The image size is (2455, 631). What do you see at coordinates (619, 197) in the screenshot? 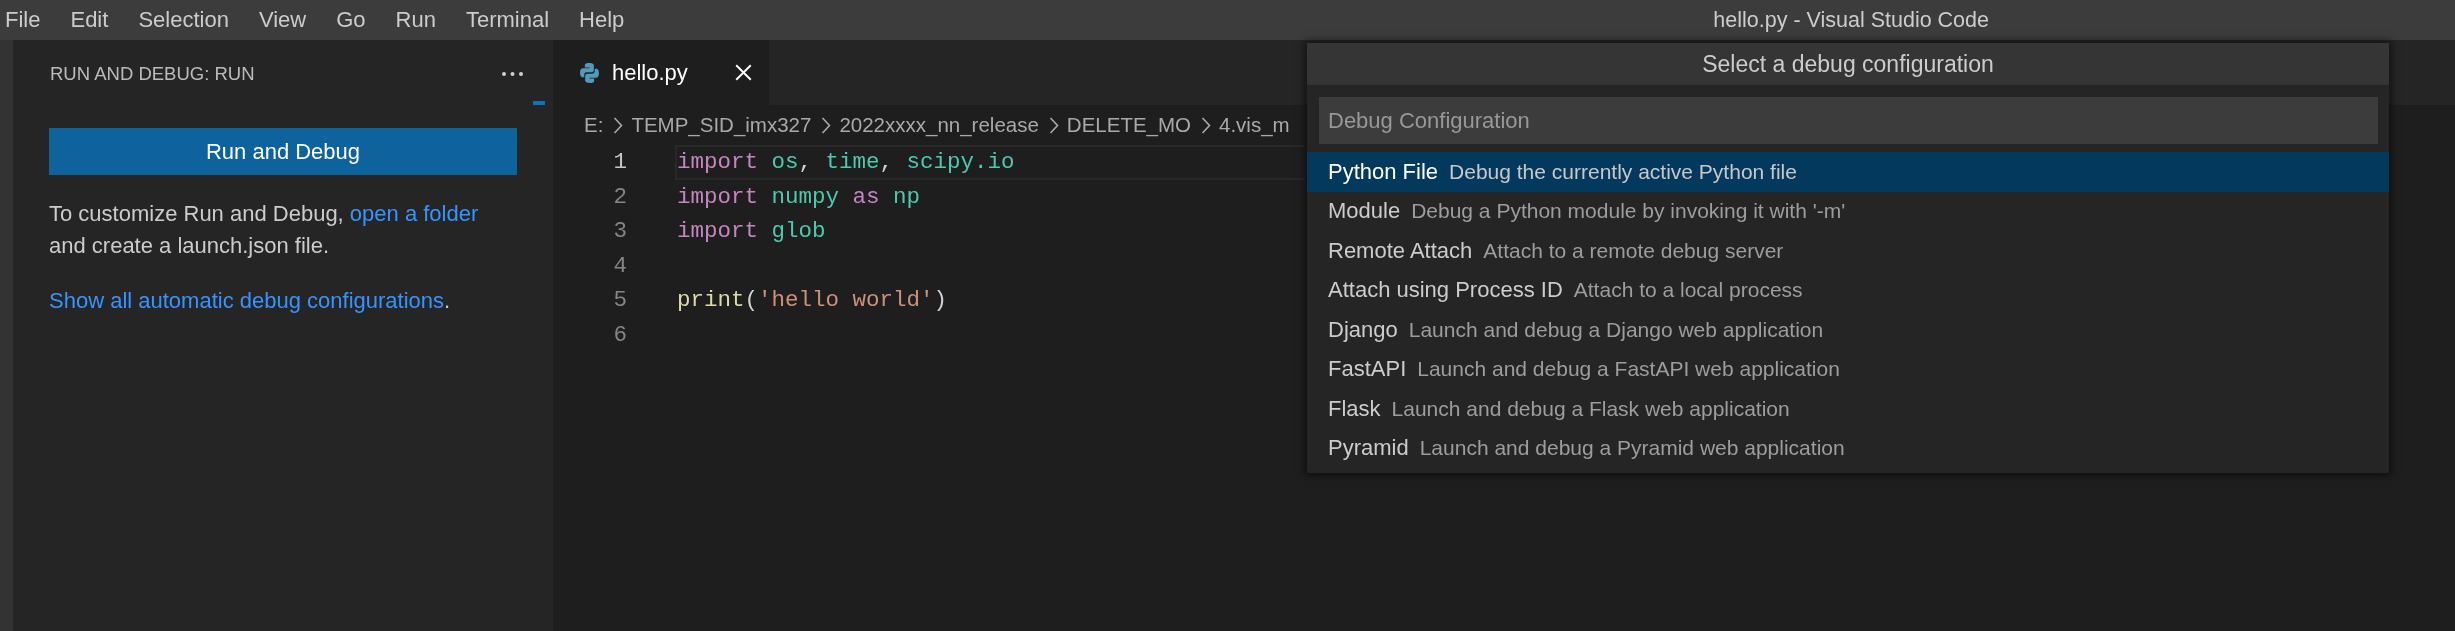
I see `line-number: 2` at bounding box center [619, 197].